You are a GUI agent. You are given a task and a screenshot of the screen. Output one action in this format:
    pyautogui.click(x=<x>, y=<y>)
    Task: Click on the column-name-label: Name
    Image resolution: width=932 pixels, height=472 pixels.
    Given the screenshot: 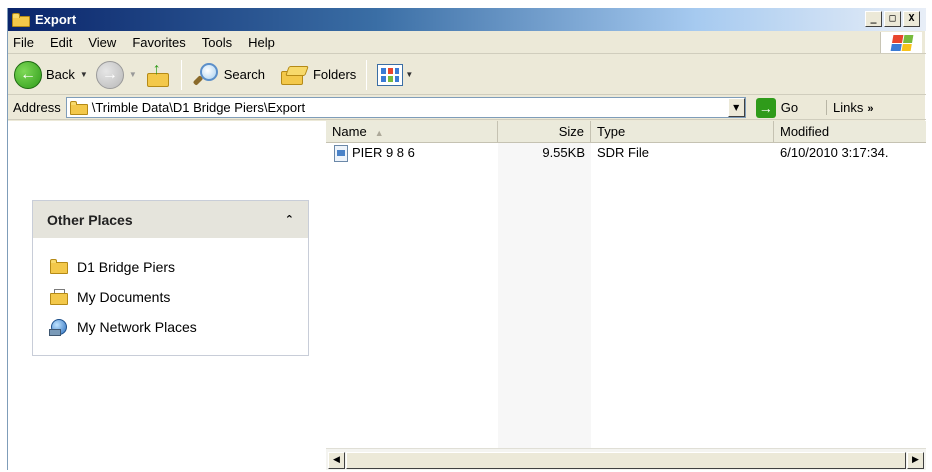 What is the action you would take?
    pyautogui.click(x=349, y=131)
    